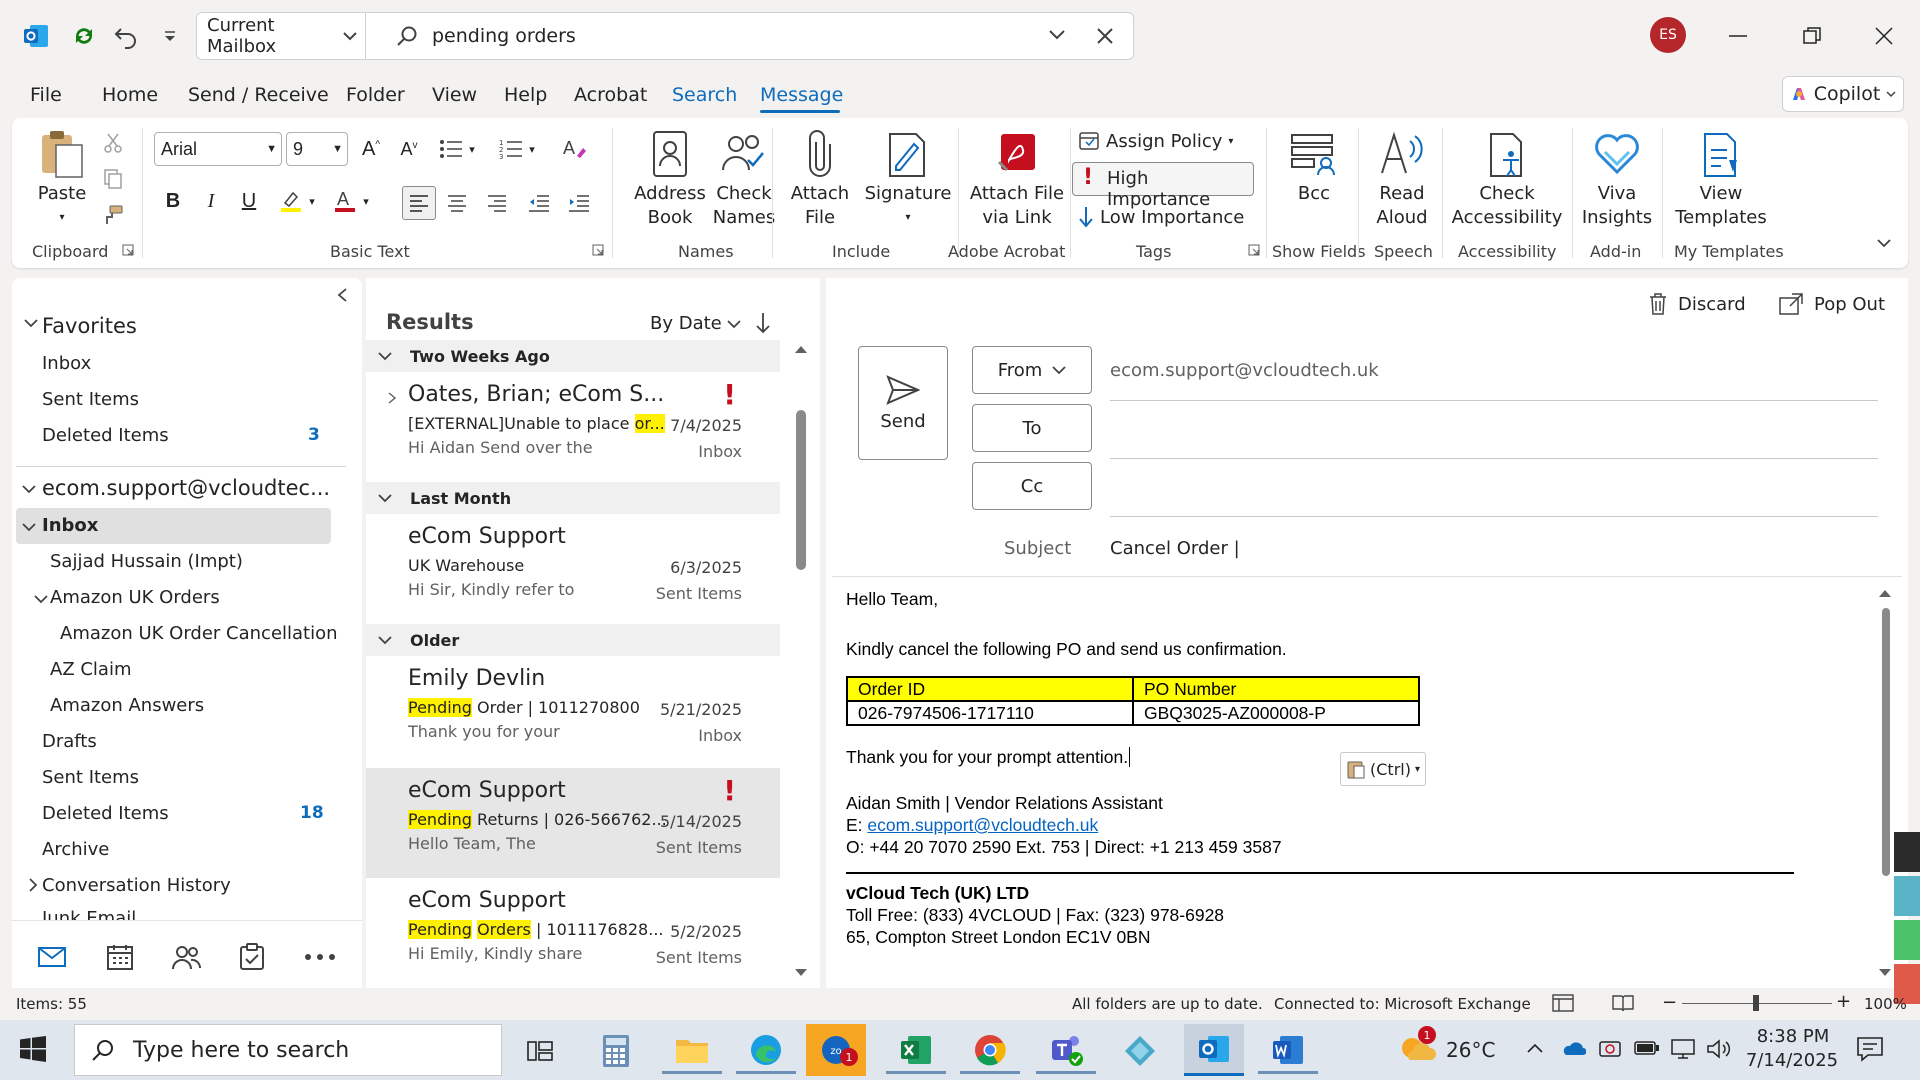 This screenshot has width=1920, height=1080. What do you see at coordinates (744, 179) in the screenshot?
I see `check-names-button: Check Names` at bounding box center [744, 179].